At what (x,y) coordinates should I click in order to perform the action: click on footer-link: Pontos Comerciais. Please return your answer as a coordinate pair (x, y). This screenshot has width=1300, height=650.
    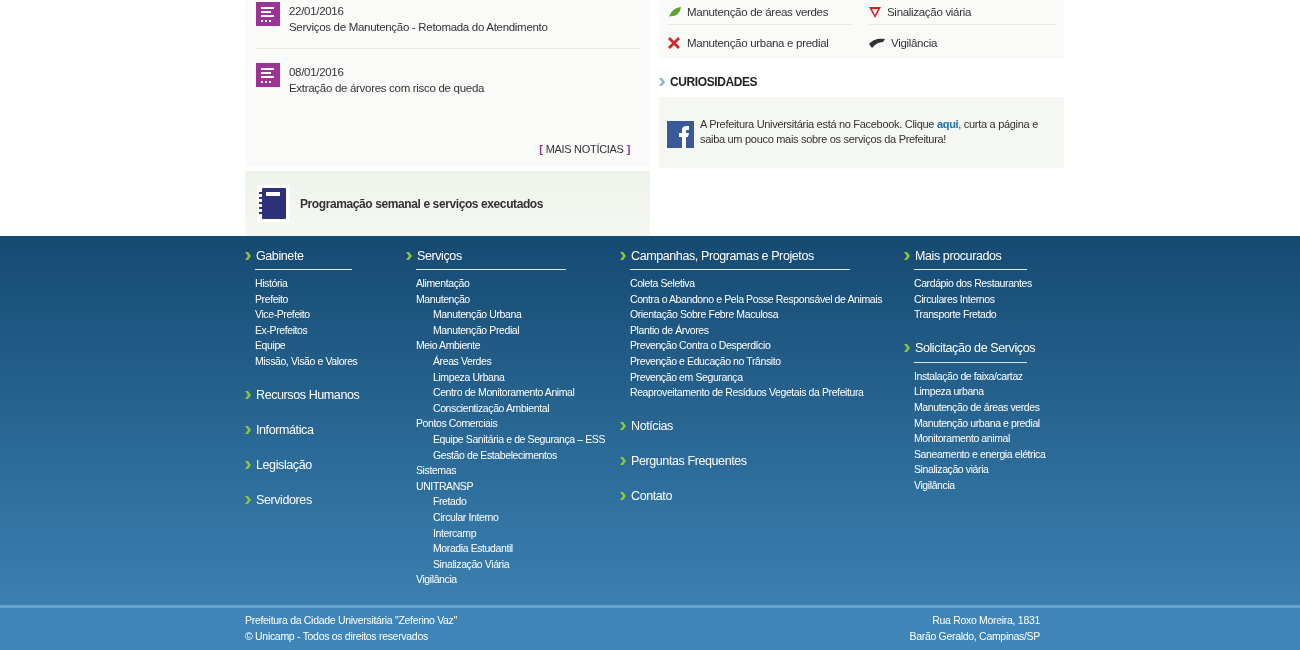
    Looking at the image, I should click on (457, 424).